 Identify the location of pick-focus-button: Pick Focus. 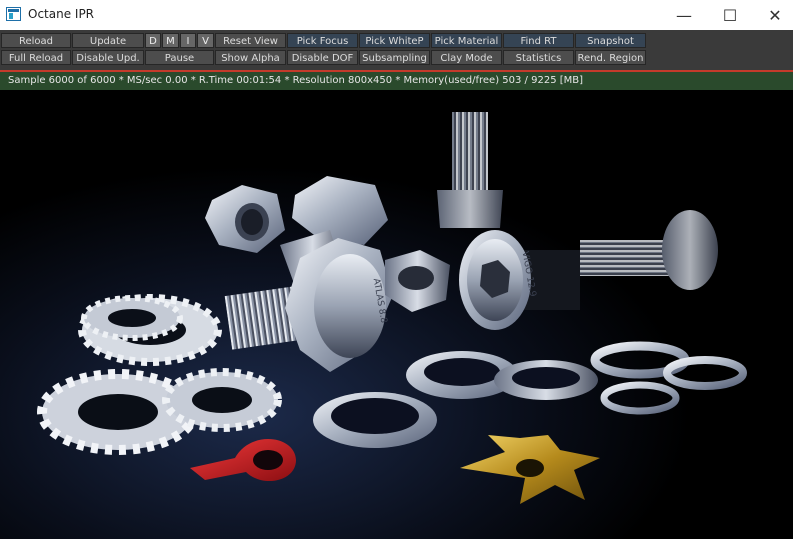
(322, 40).